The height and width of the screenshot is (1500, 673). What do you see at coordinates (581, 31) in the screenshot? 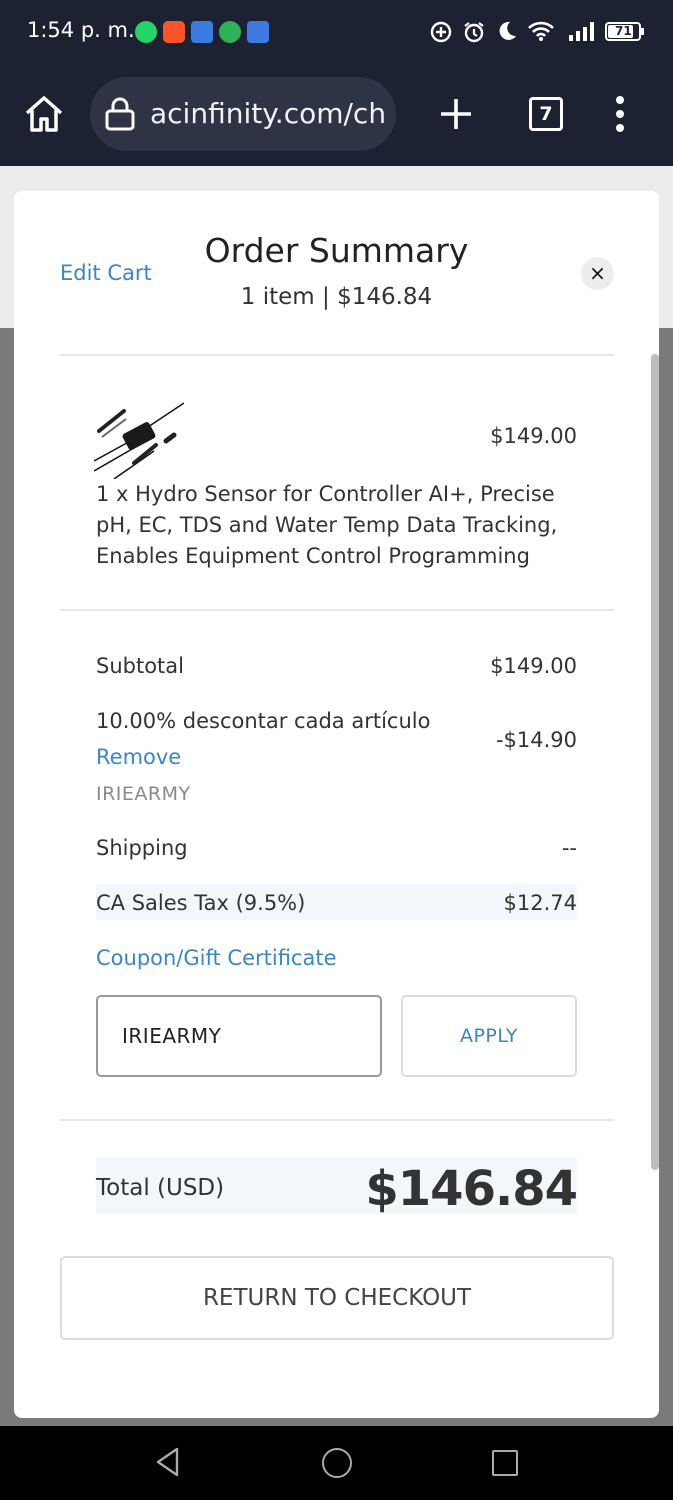
I see `signal-icon` at bounding box center [581, 31].